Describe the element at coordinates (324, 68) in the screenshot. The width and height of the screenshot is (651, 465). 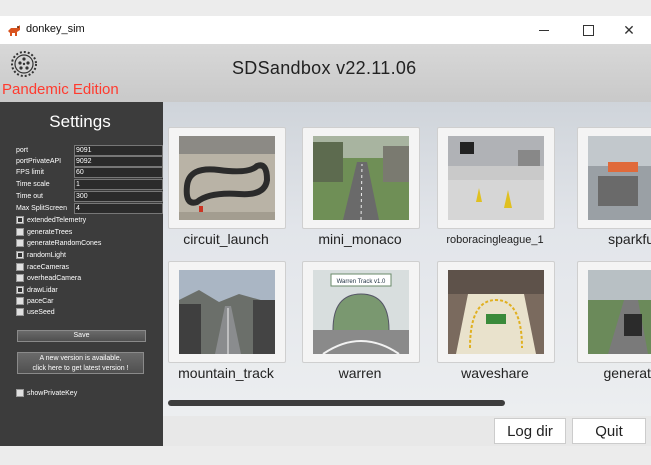
I see `app-title: SDSandbox v22.11.06` at that location.